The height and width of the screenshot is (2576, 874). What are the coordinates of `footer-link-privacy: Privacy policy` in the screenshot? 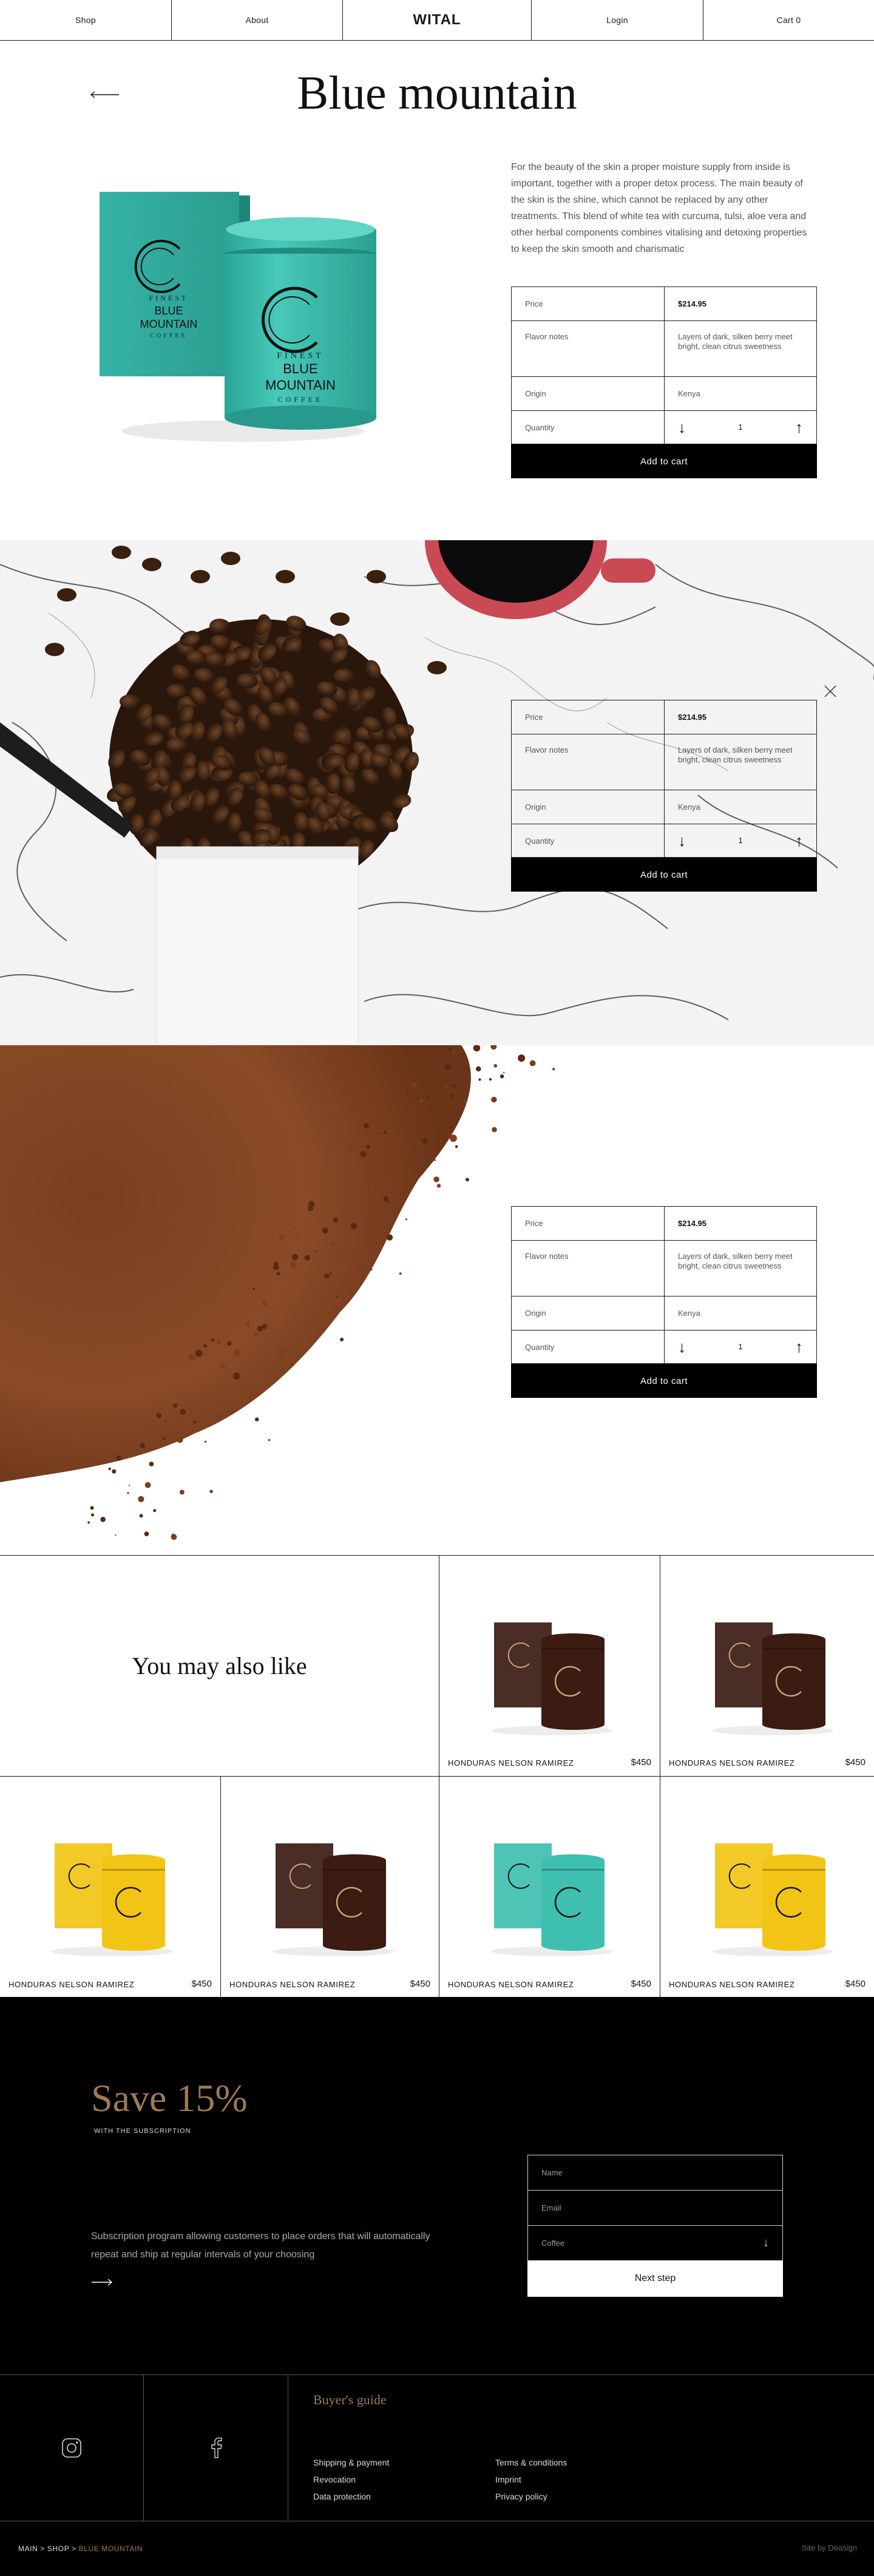 It's located at (531, 2496).